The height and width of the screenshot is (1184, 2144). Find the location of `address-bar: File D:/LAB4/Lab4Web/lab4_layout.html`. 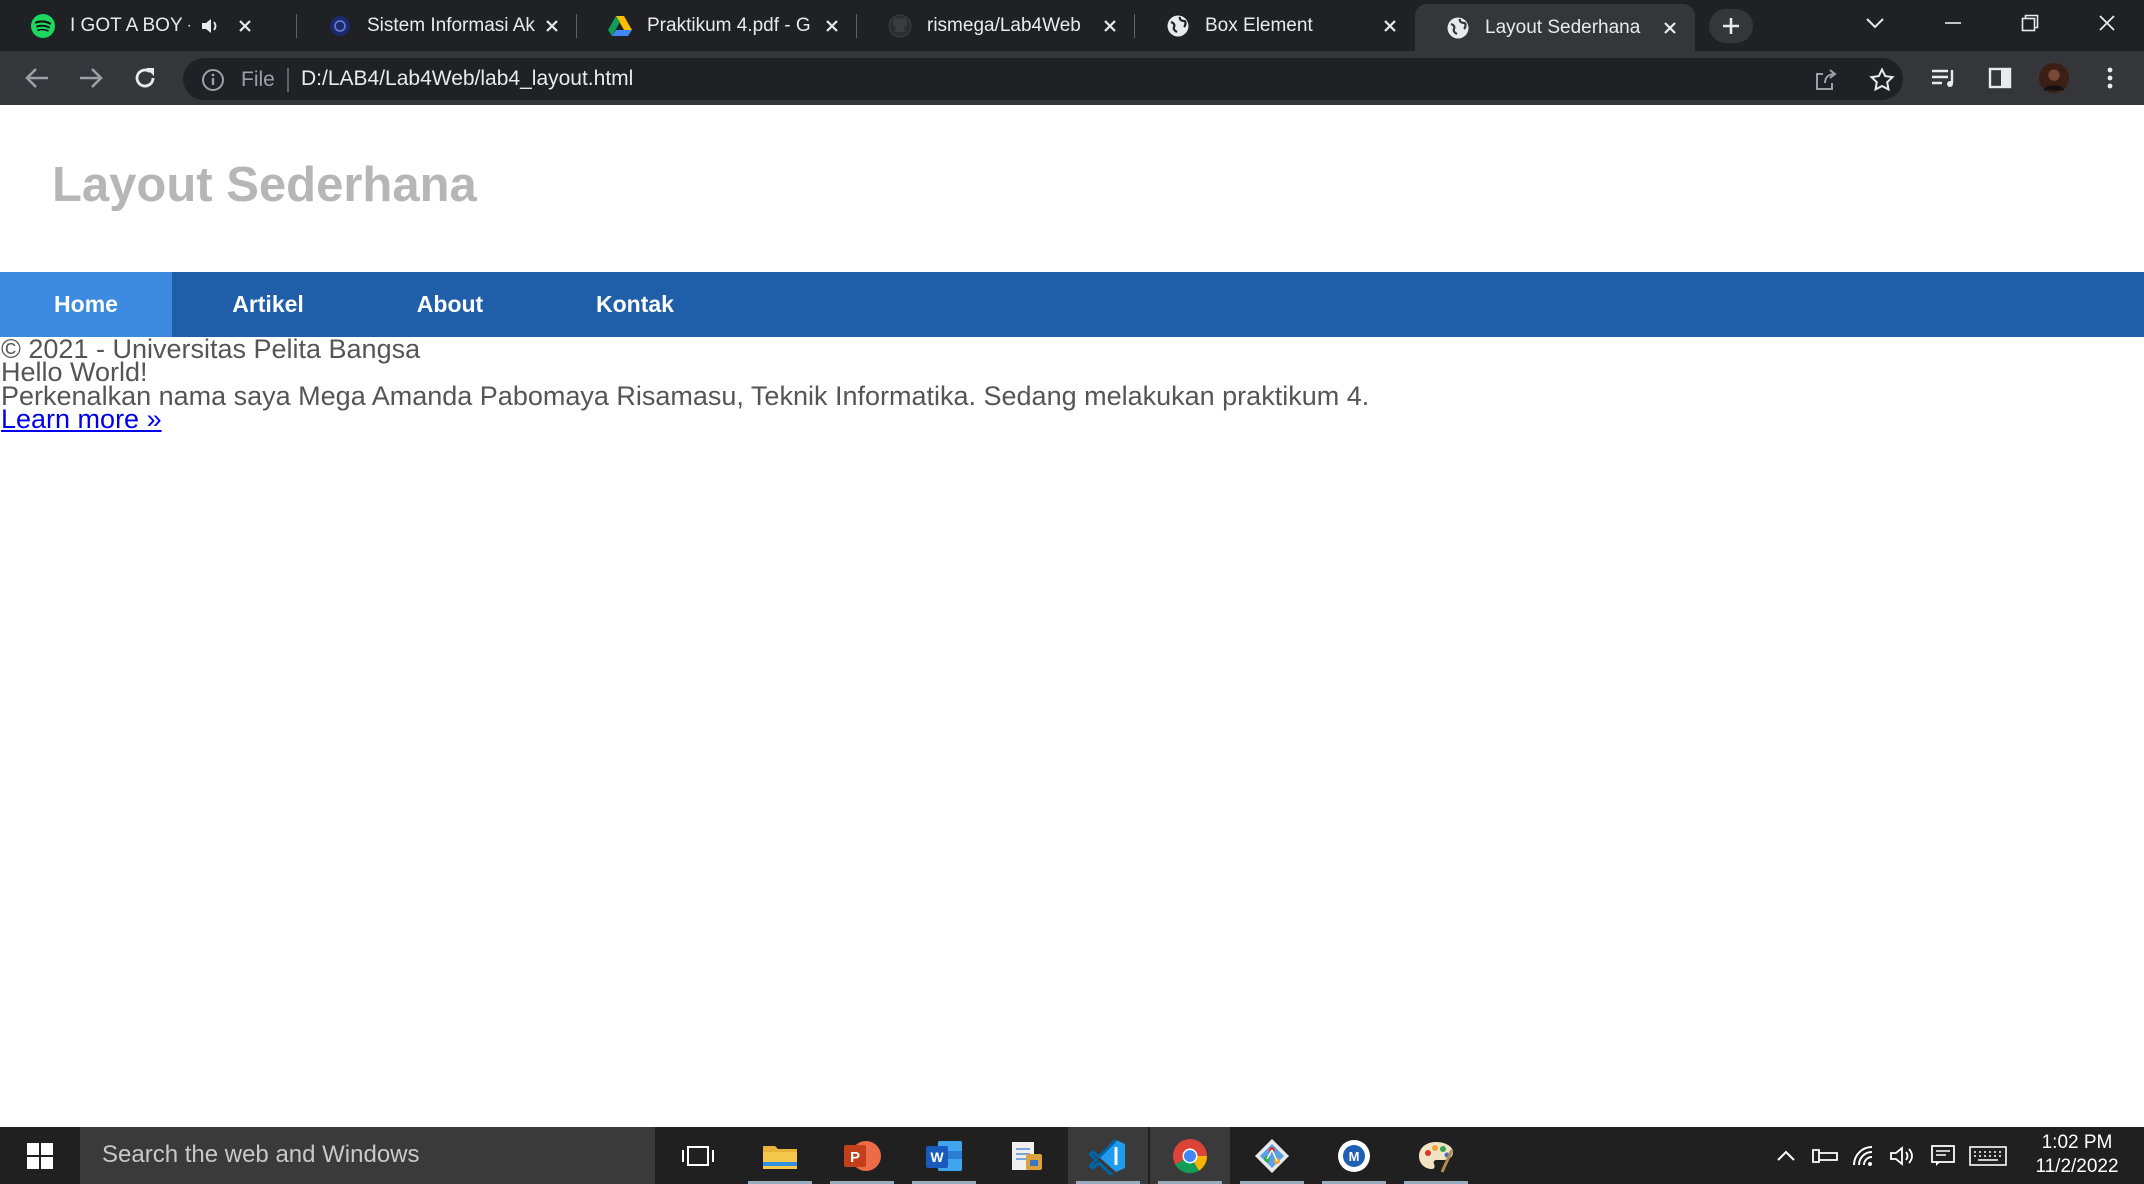

address-bar: File D:/LAB4/Lab4Web/lab4_layout.html is located at coordinates (1043, 79).